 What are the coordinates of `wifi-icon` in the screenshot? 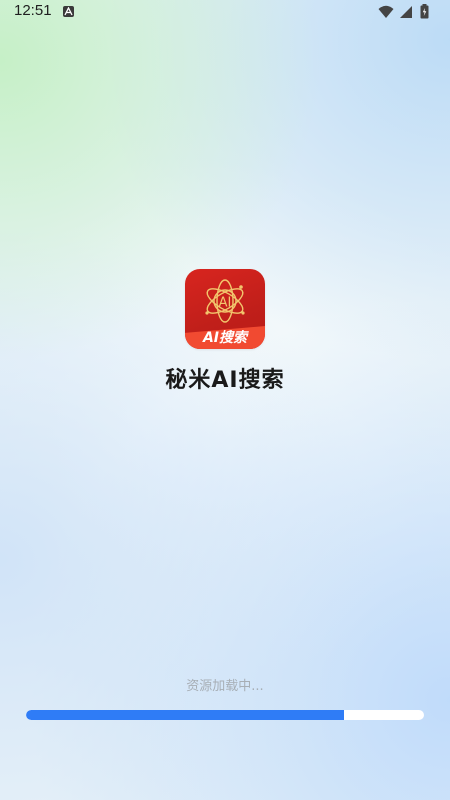 It's located at (386, 13).